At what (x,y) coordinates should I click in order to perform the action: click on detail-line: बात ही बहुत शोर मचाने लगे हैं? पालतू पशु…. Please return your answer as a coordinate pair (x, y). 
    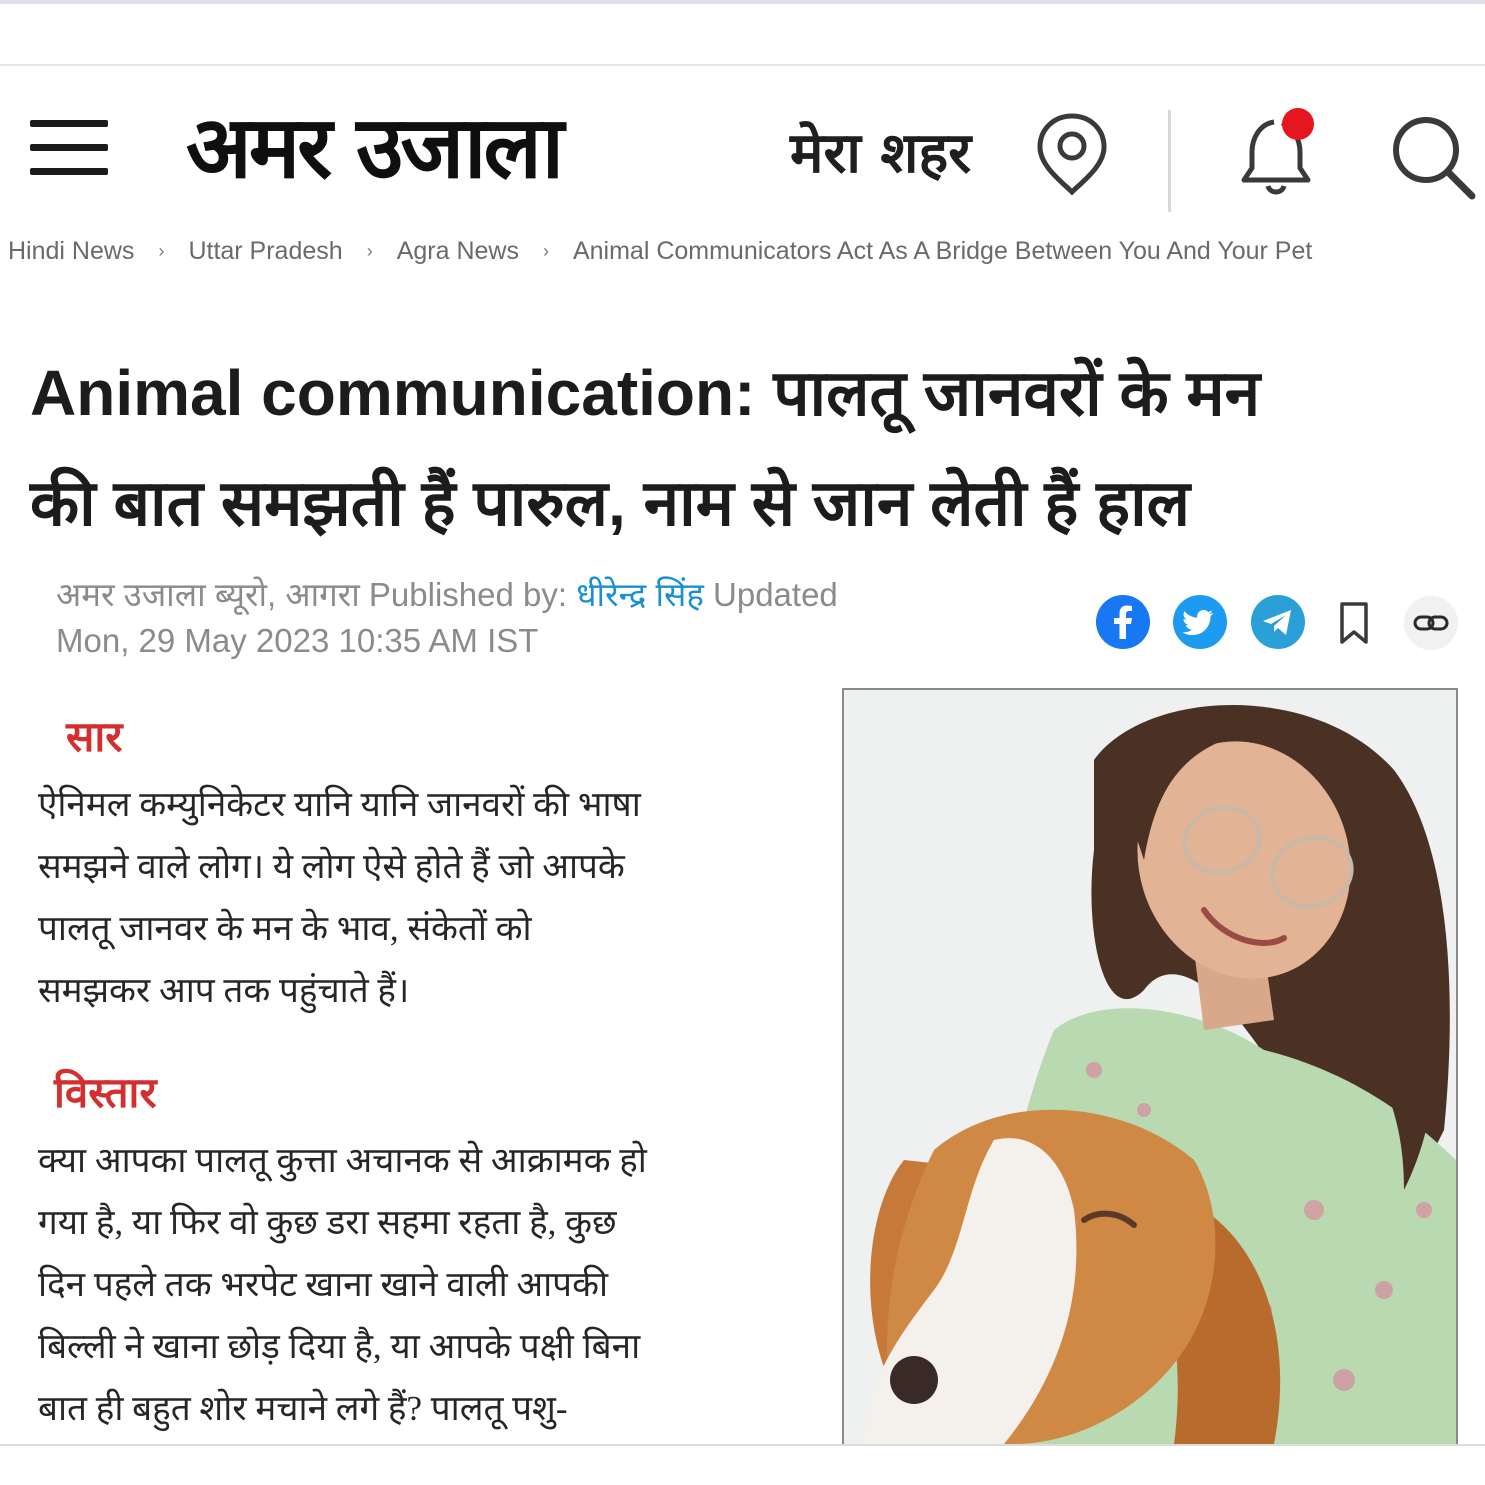
    Looking at the image, I should click on (303, 1408).